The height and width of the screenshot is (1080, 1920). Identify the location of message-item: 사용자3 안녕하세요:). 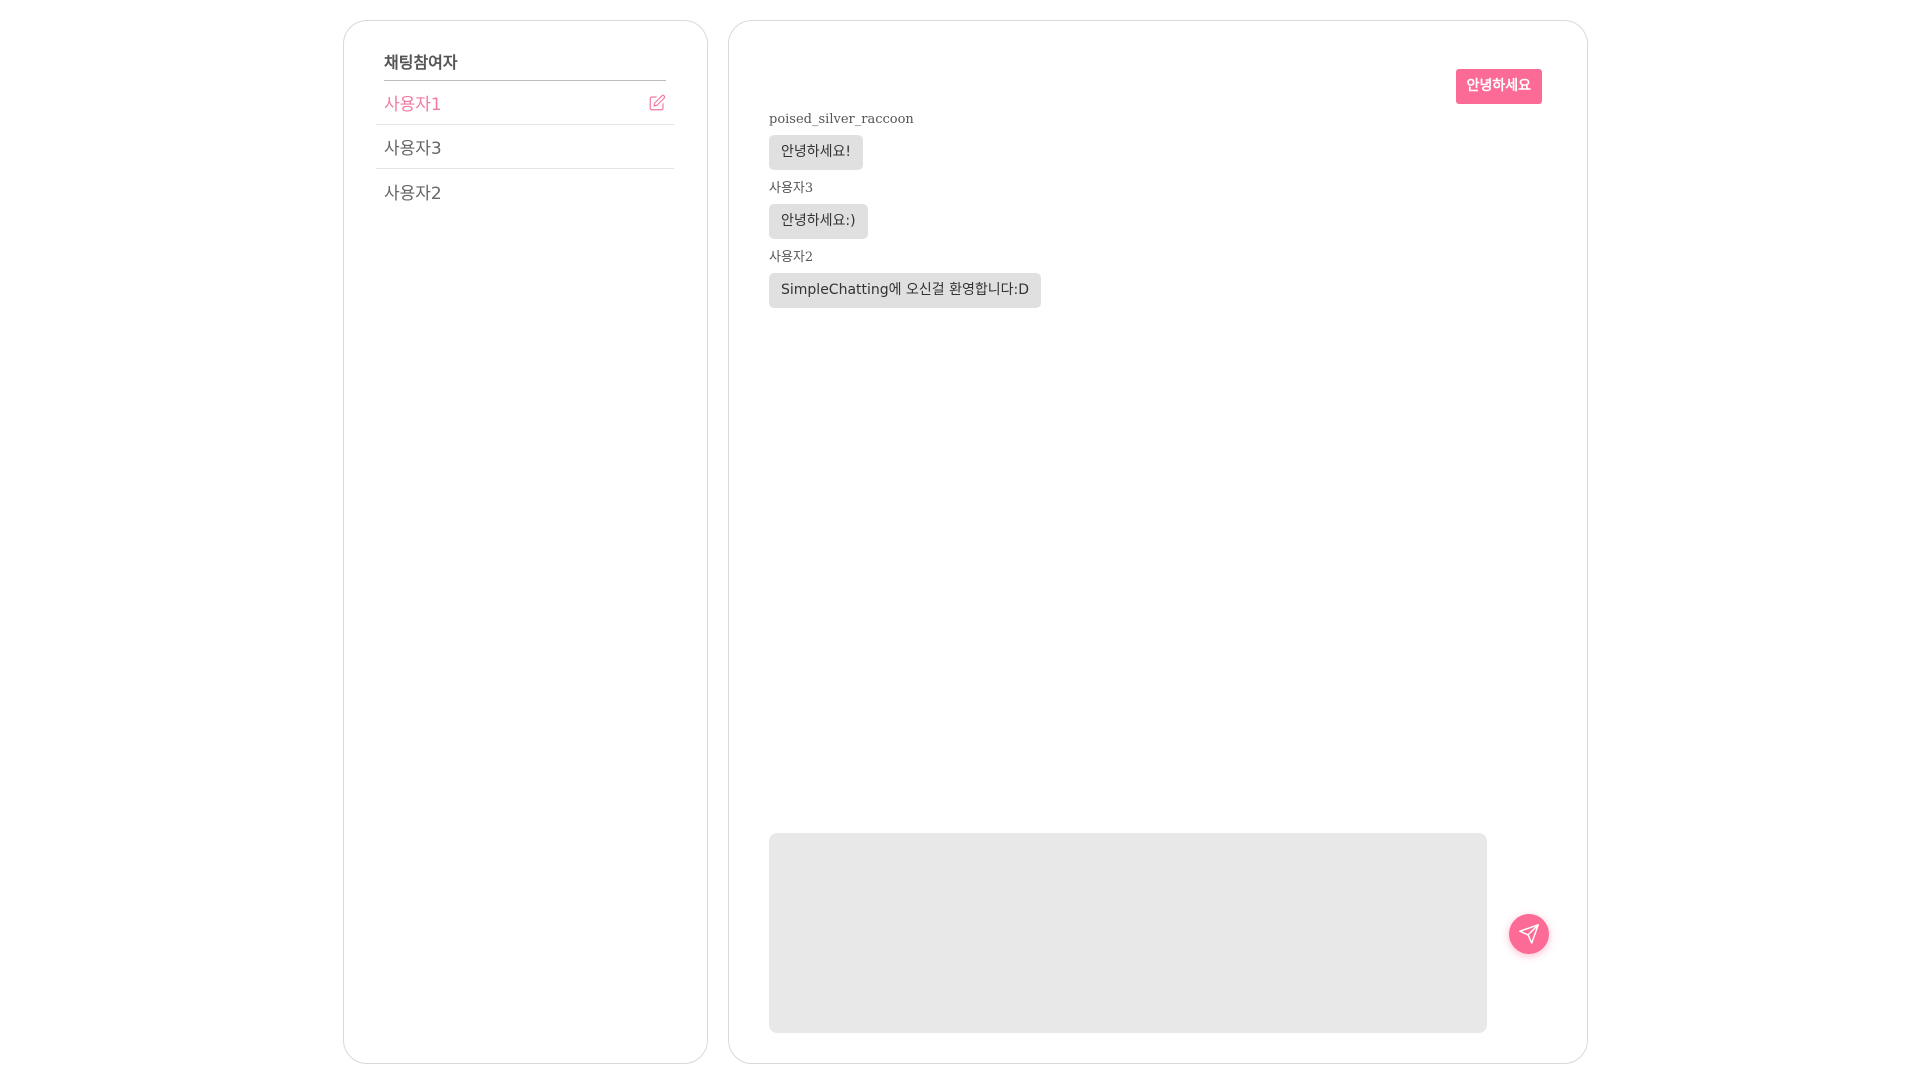
(1119, 209).